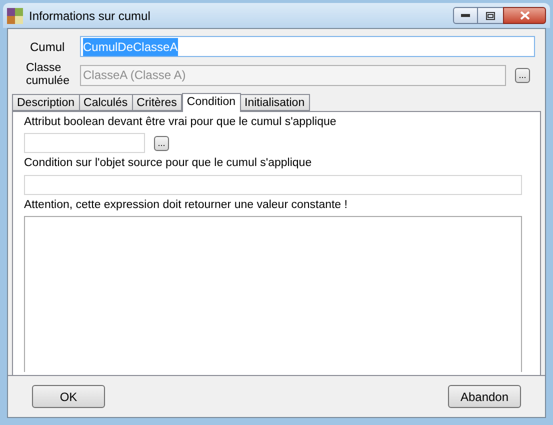 The image size is (553, 425). I want to click on close-icon, so click(525, 15).